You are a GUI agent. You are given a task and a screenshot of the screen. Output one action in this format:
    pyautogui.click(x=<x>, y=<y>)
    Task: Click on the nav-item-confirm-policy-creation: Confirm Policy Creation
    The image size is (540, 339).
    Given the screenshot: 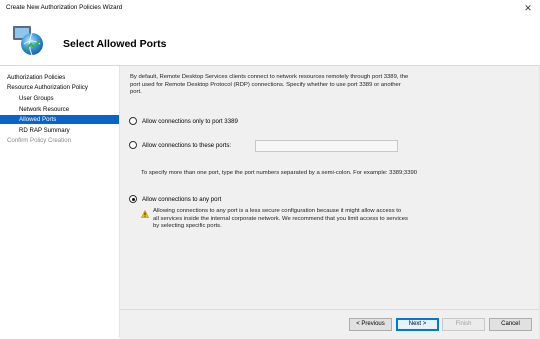 What is the action you would take?
    pyautogui.click(x=39, y=140)
    